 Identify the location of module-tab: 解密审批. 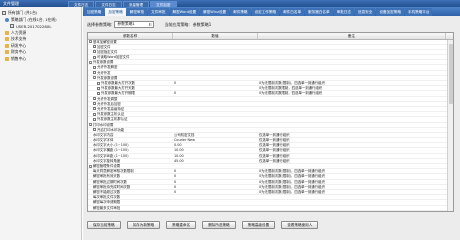
(137, 12).